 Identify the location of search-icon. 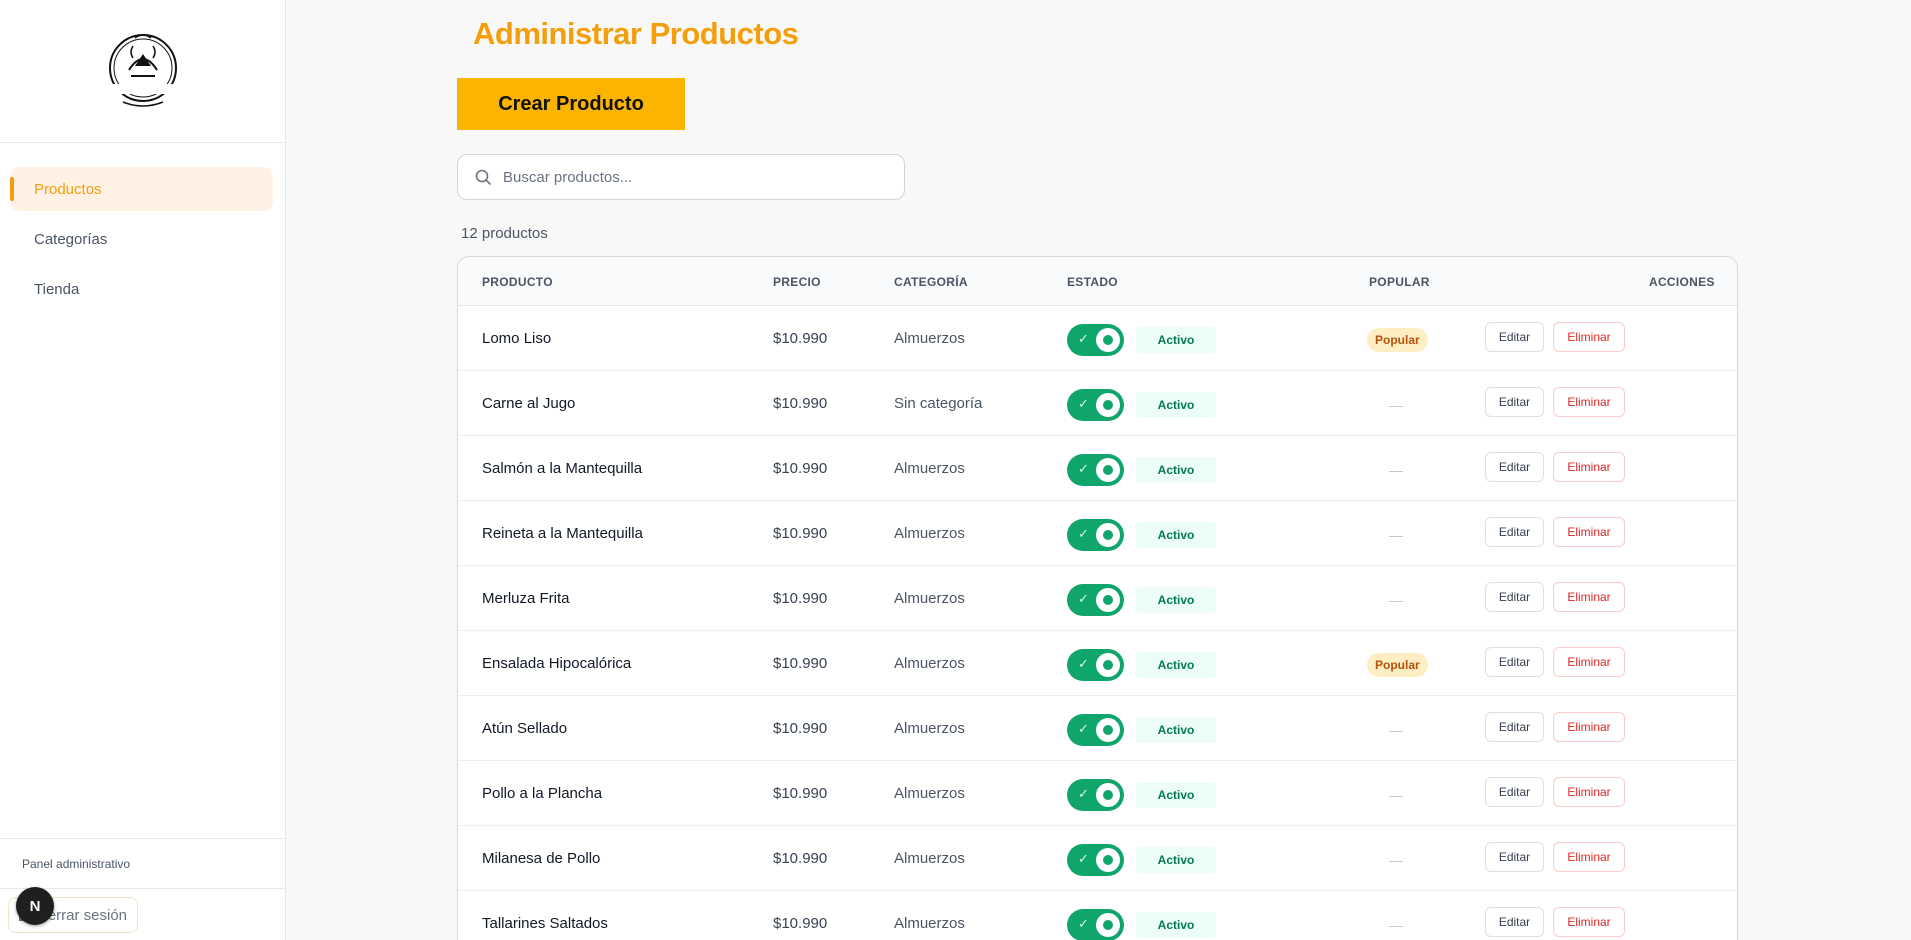
(483, 177).